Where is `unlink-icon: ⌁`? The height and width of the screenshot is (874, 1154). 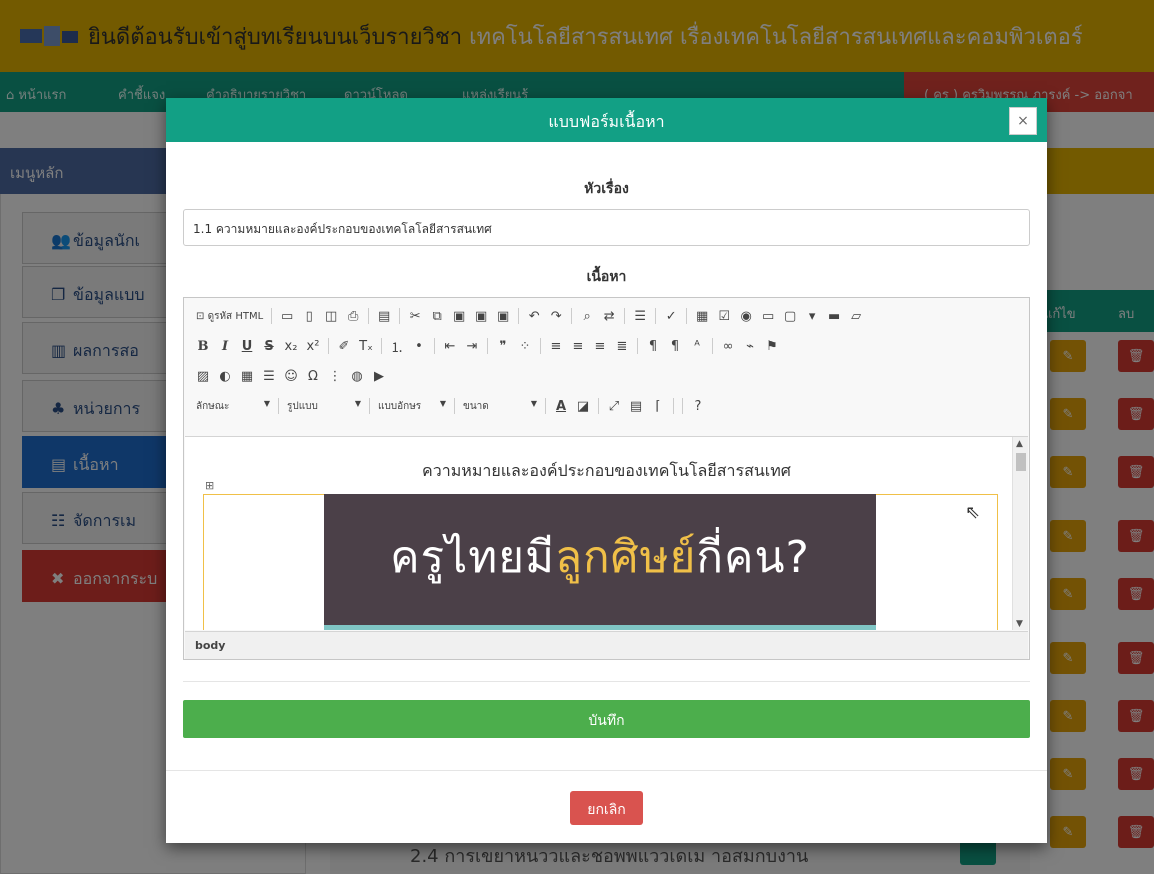 unlink-icon: ⌁ is located at coordinates (750, 346).